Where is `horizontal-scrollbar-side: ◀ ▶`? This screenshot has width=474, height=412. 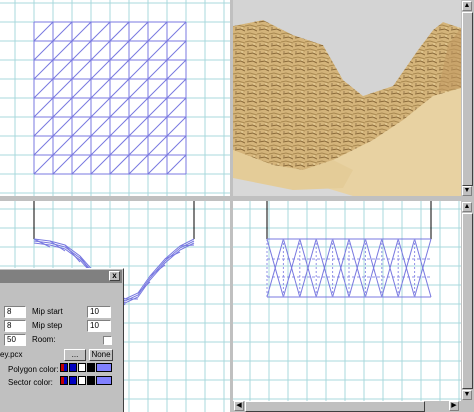 horizontal-scrollbar-side: ◀ ▶ is located at coordinates (347, 406).